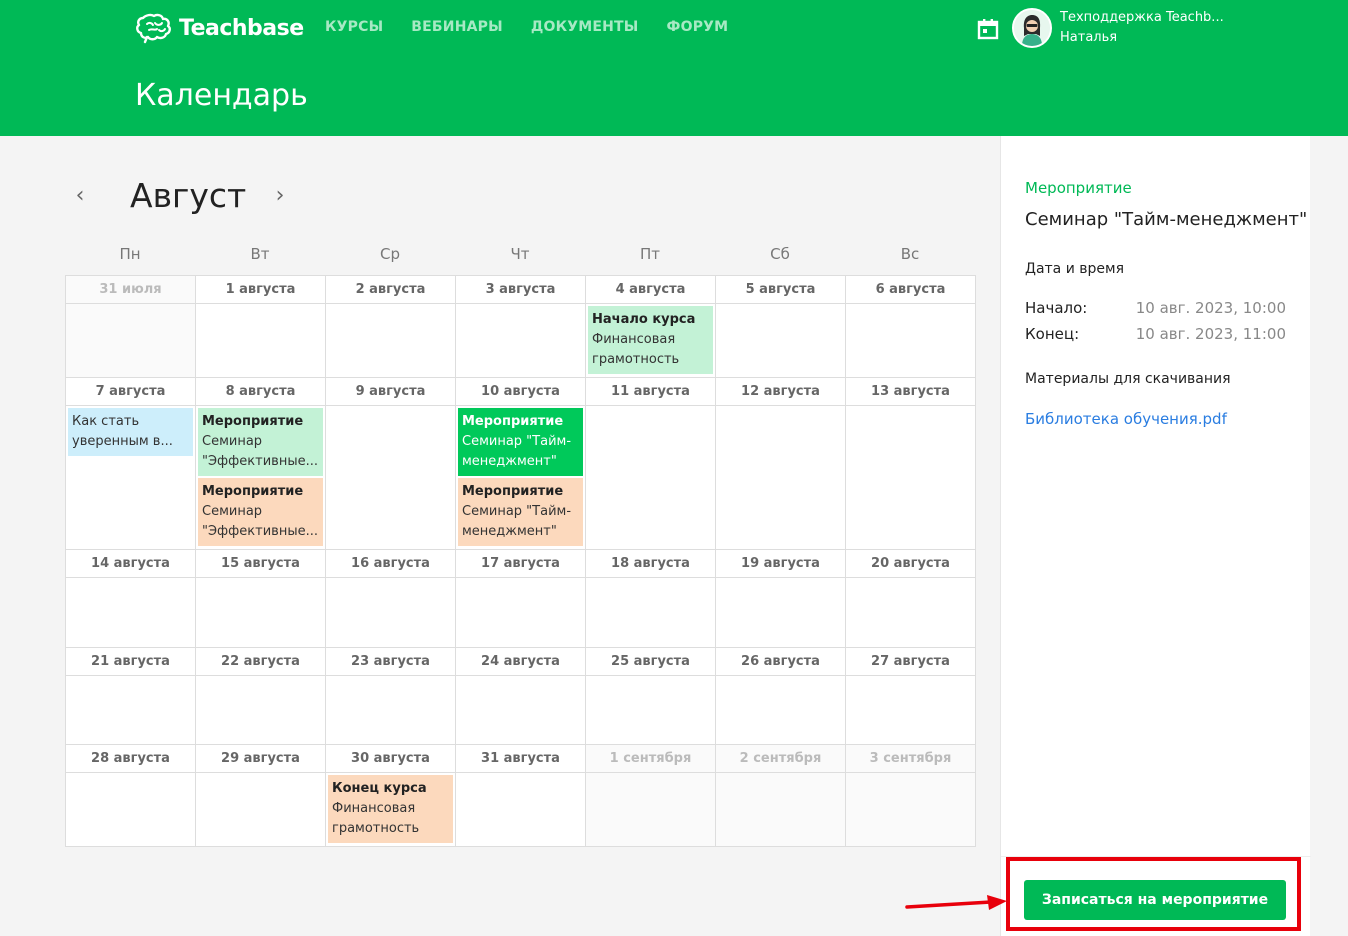  What do you see at coordinates (391, 599) in the screenshot?
I see `calendar-day: 16 августа` at bounding box center [391, 599].